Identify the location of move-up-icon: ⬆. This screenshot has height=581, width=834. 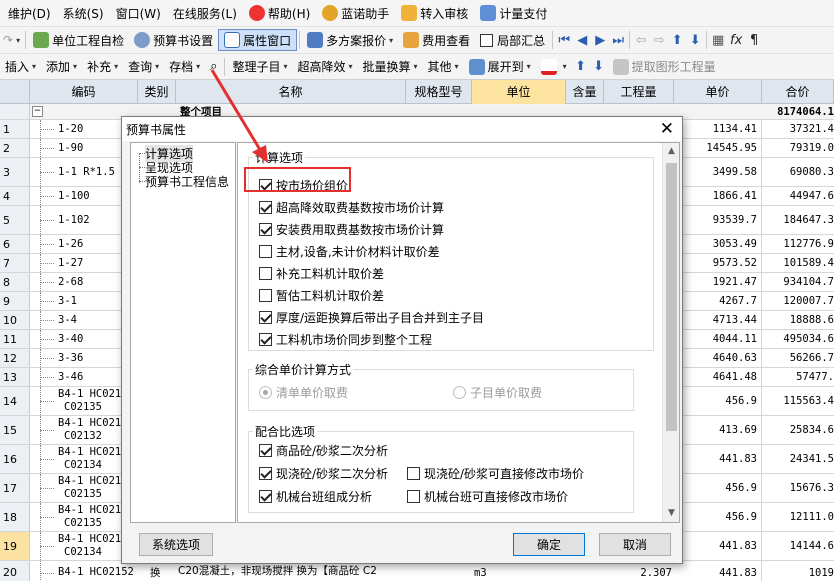
(581, 66).